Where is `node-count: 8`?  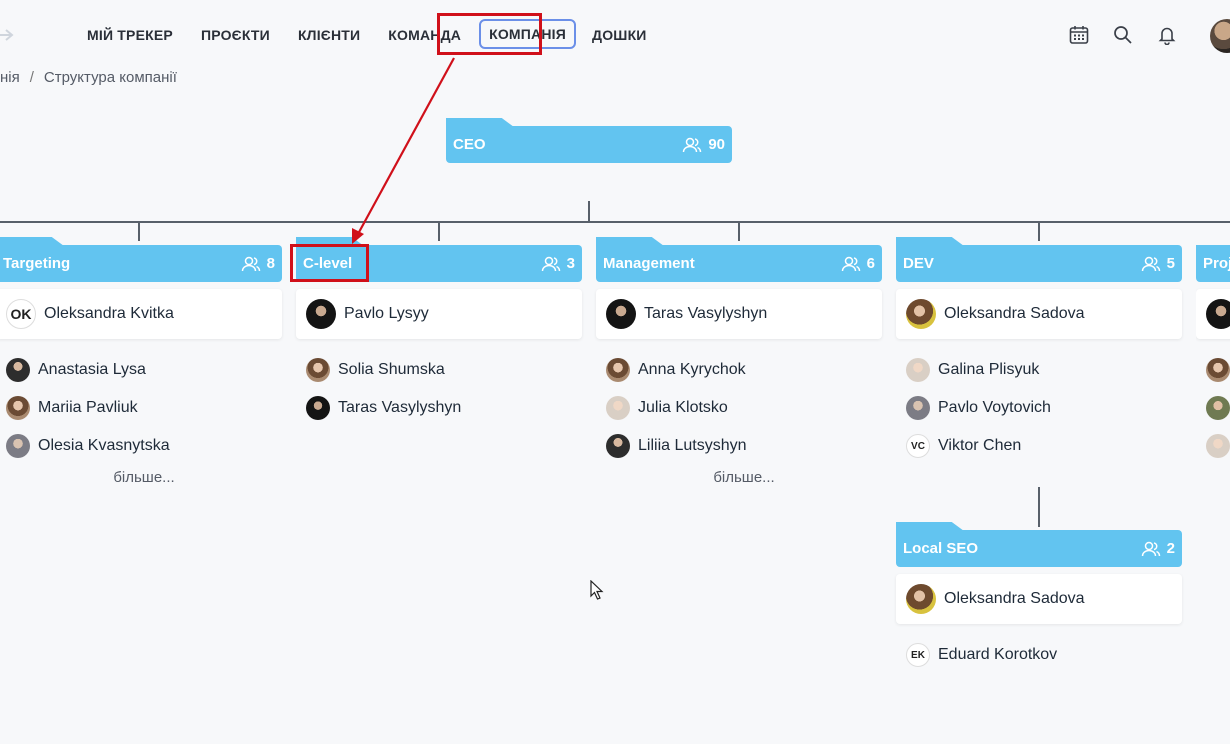
node-count: 8 is located at coordinates (258, 263).